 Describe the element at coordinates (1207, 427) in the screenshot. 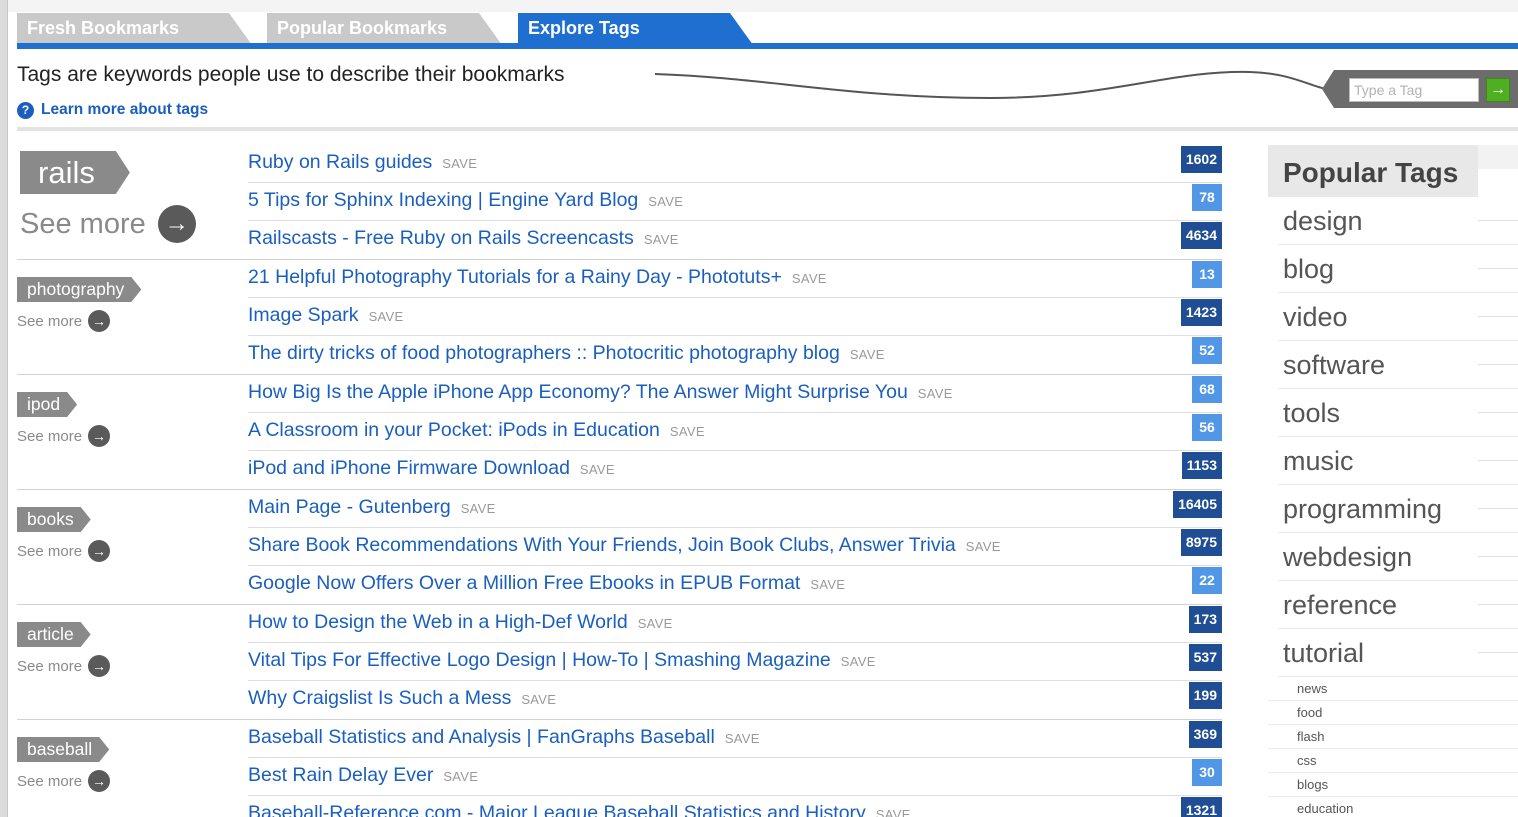

I see `save-count-badge: 56` at that location.